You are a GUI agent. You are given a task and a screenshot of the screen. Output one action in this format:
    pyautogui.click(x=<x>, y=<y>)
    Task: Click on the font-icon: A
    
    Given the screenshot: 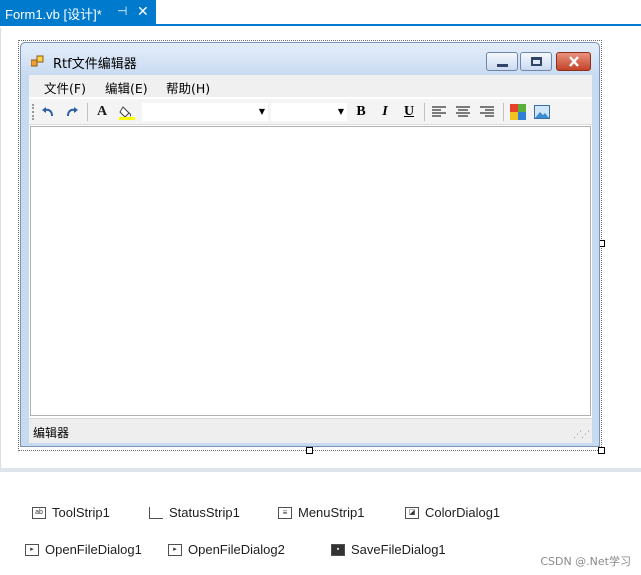 What is the action you would take?
    pyautogui.click(x=102, y=111)
    